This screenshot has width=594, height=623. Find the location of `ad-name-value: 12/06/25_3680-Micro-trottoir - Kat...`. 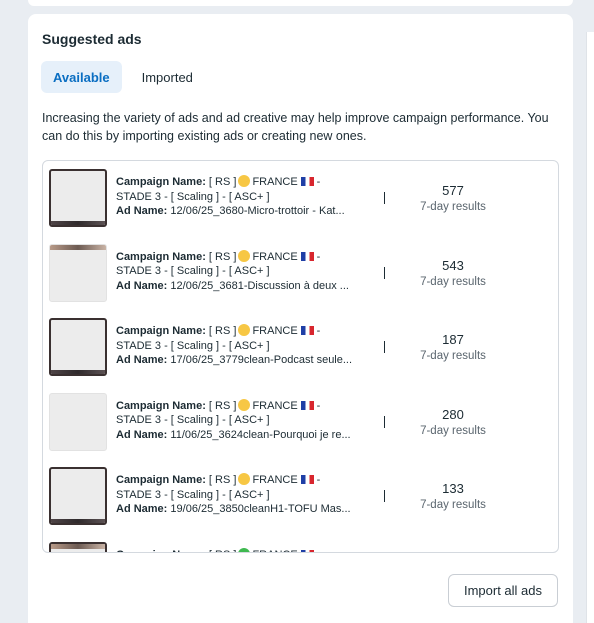

ad-name-value: 12/06/25_3680-Micro-trottoir - Kat... is located at coordinates (257, 211).